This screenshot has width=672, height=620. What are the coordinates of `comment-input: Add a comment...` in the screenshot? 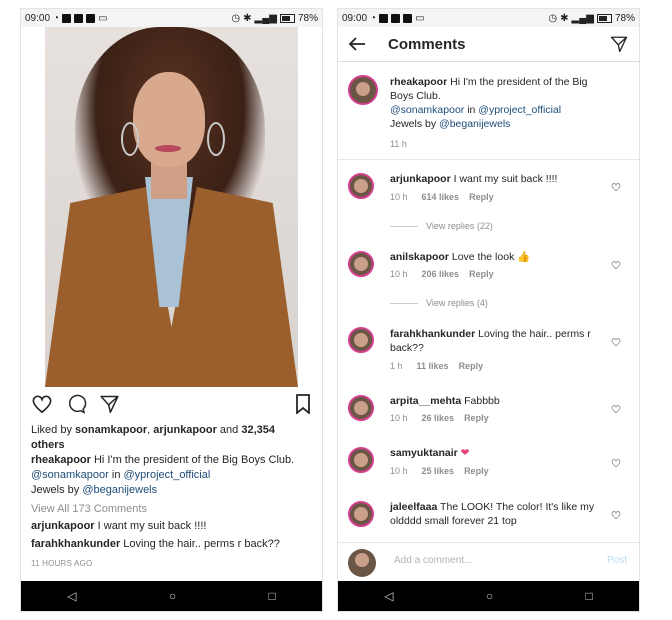 It's located at (433, 560).